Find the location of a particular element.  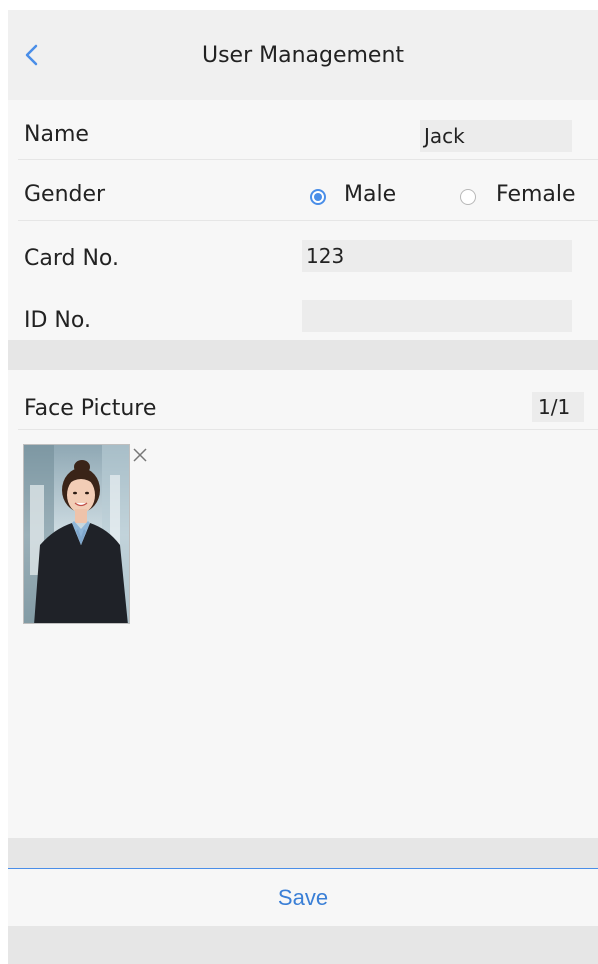

close-icon is located at coordinates (140, 455).